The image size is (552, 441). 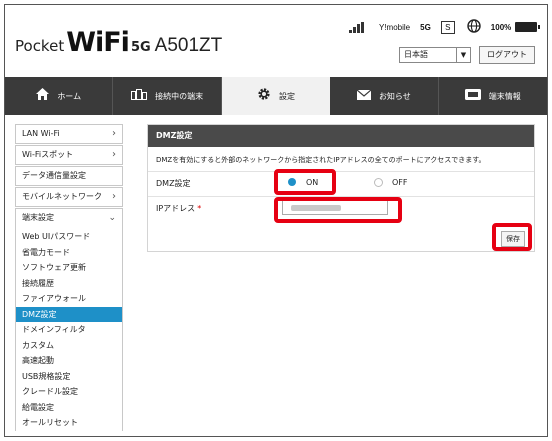 What do you see at coordinates (507, 55) in the screenshot?
I see `logout-button: ログアウト` at bounding box center [507, 55].